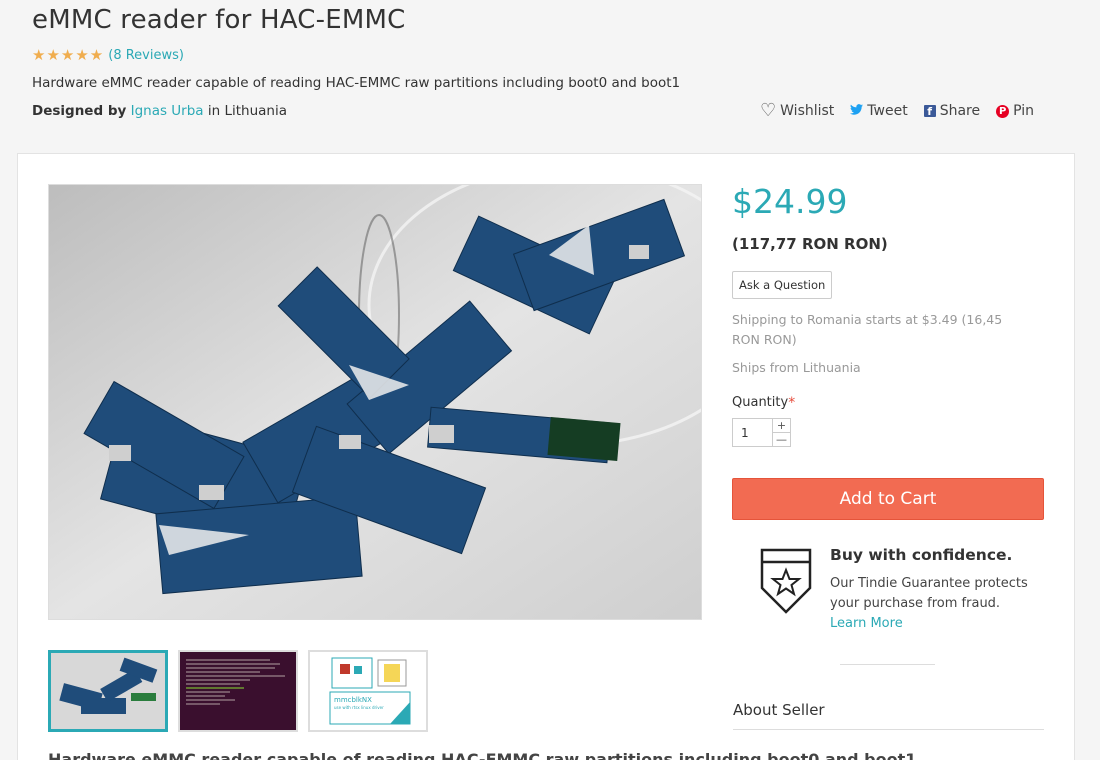  I want to click on designer-location: Lithuania, so click(256, 111).